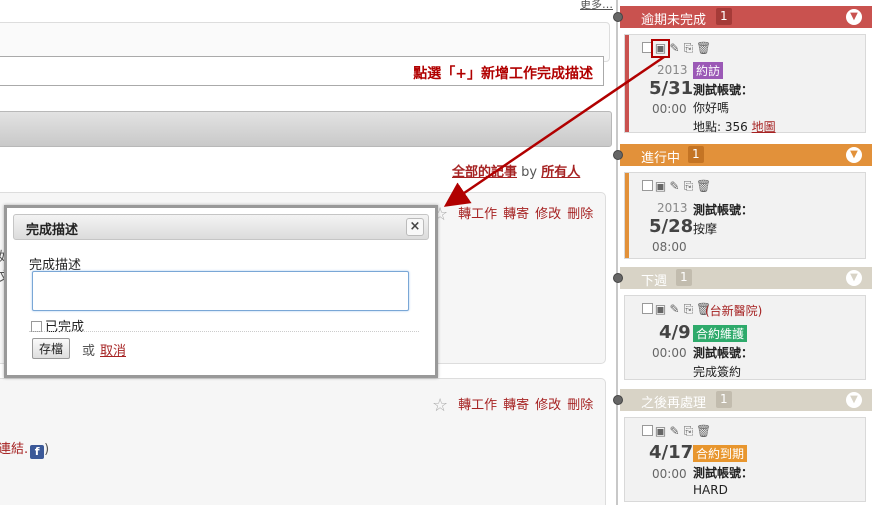  What do you see at coordinates (734, 126) in the screenshot?
I see `event-location: 地點: 356 地圖` at bounding box center [734, 126].